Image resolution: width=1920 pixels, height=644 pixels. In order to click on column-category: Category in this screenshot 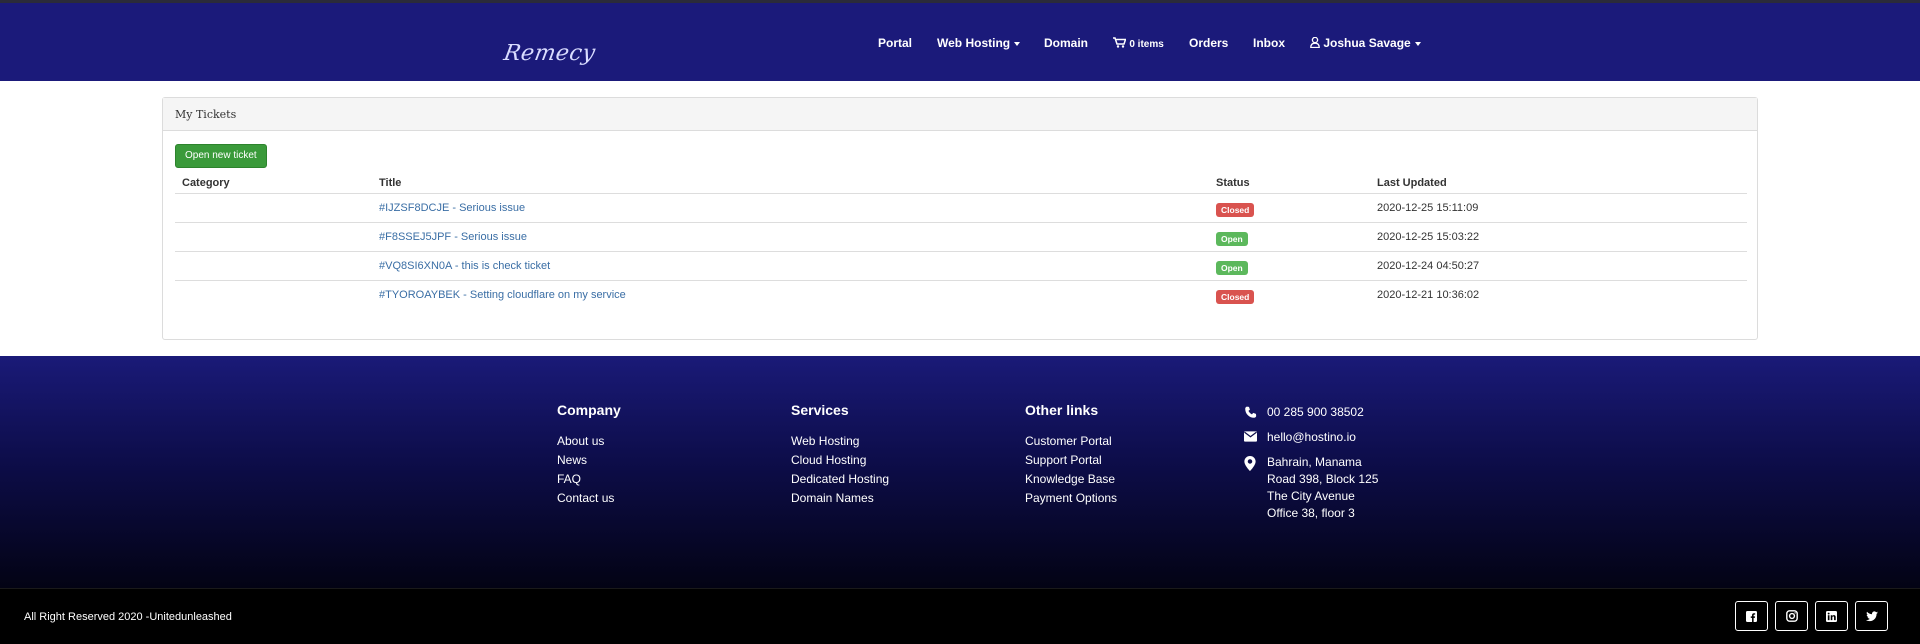, I will do `click(206, 183)`.